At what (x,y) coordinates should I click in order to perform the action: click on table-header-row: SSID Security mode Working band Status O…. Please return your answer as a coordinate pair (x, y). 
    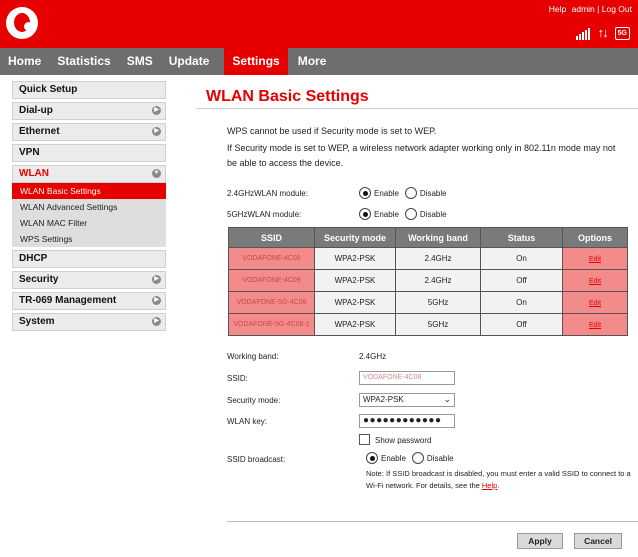
    Looking at the image, I should click on (428, 237).